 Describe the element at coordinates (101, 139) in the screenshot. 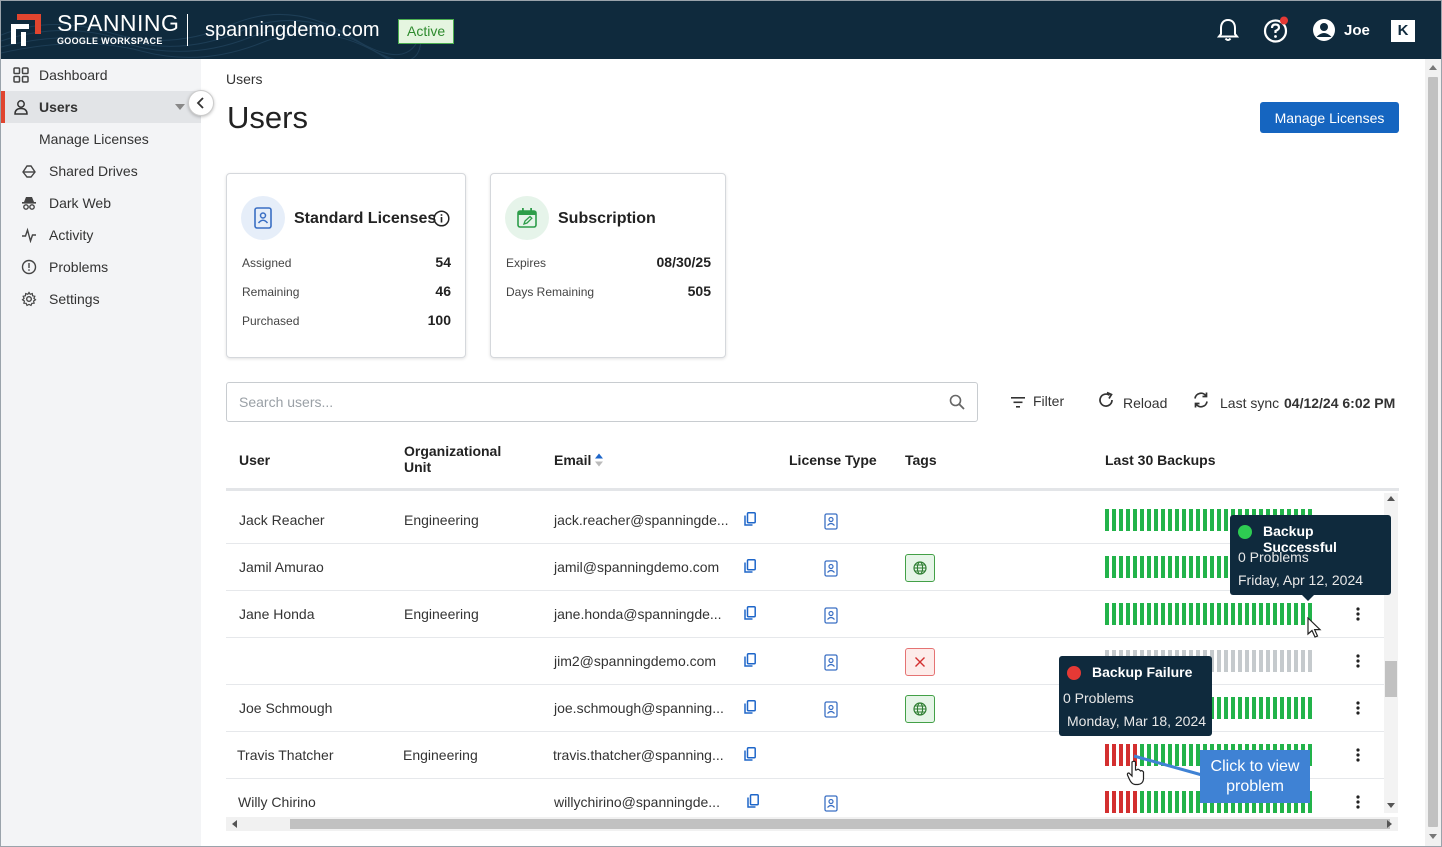

I see `sidebar-item-manage-licenses: Manage Licenses` at that location.